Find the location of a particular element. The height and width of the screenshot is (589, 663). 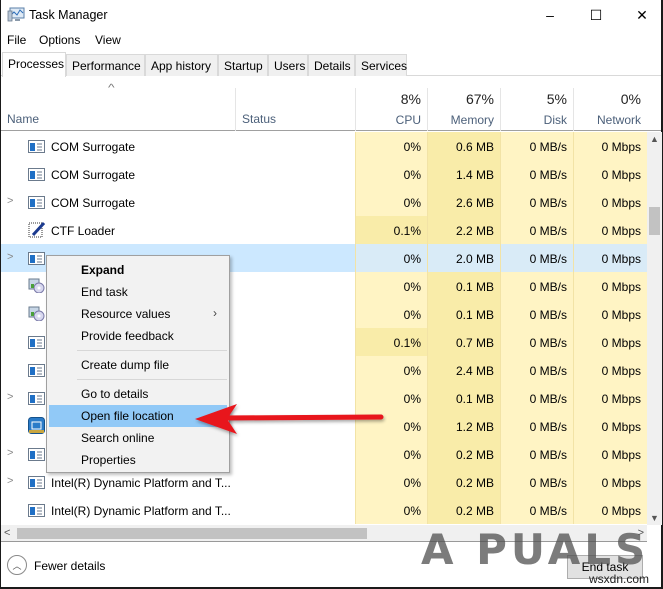

menu-view: View is located at coordinates (108, 40).